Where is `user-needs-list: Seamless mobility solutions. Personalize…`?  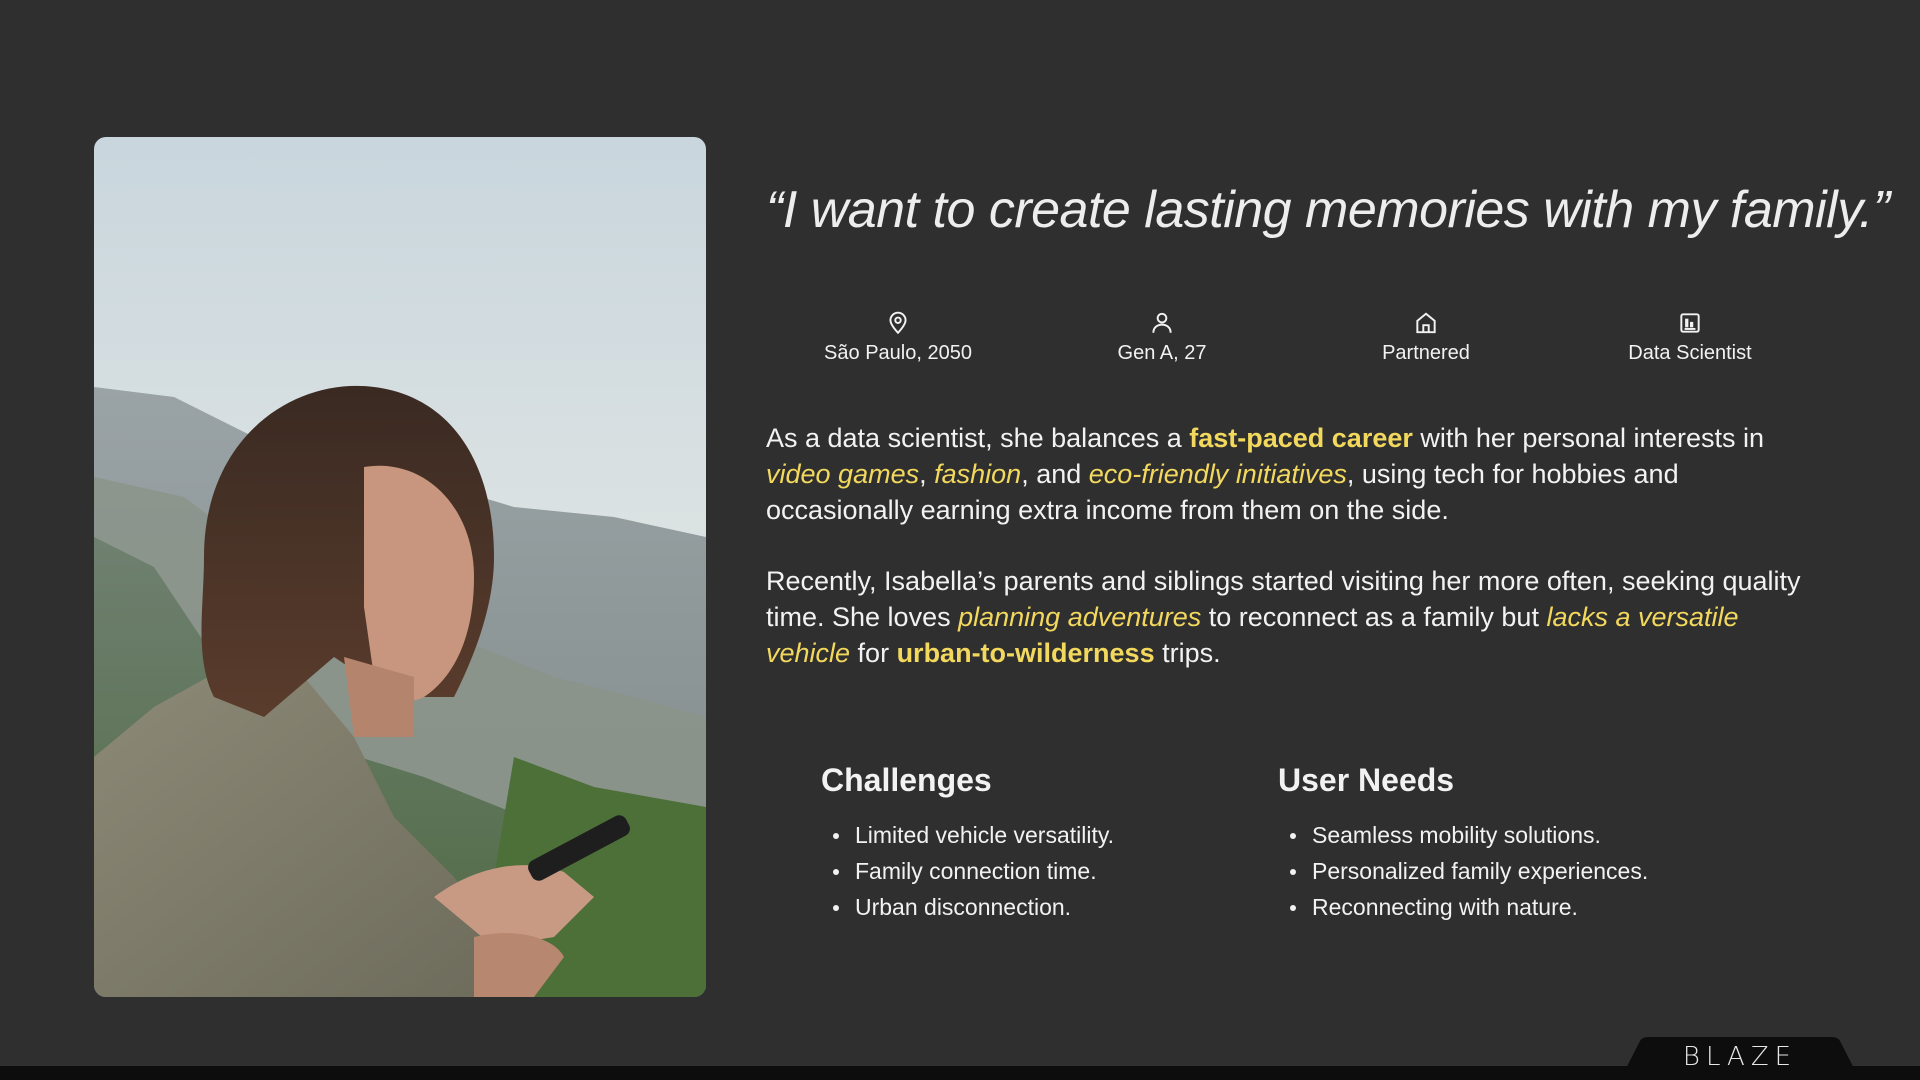
user-needs-list: Seamless mobility solutions. Personalize… is located at coordinates (1488, 871).